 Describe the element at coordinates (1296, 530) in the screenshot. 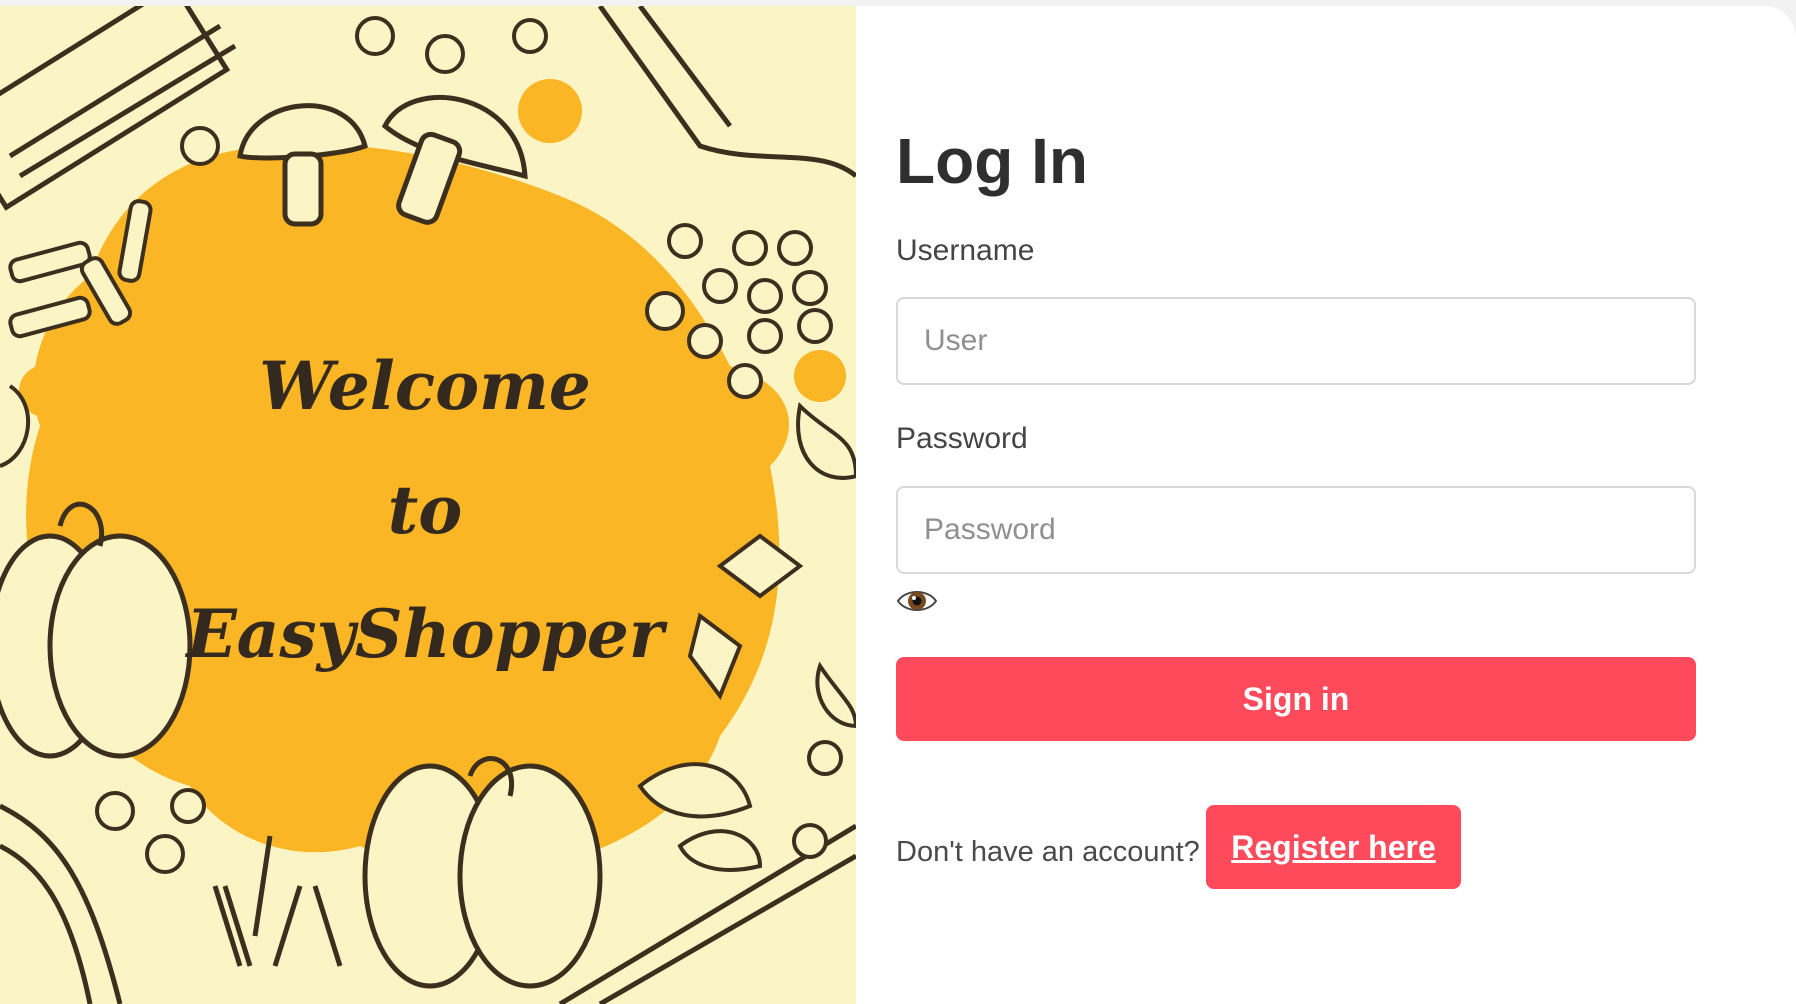

I see `password-input` at that location.